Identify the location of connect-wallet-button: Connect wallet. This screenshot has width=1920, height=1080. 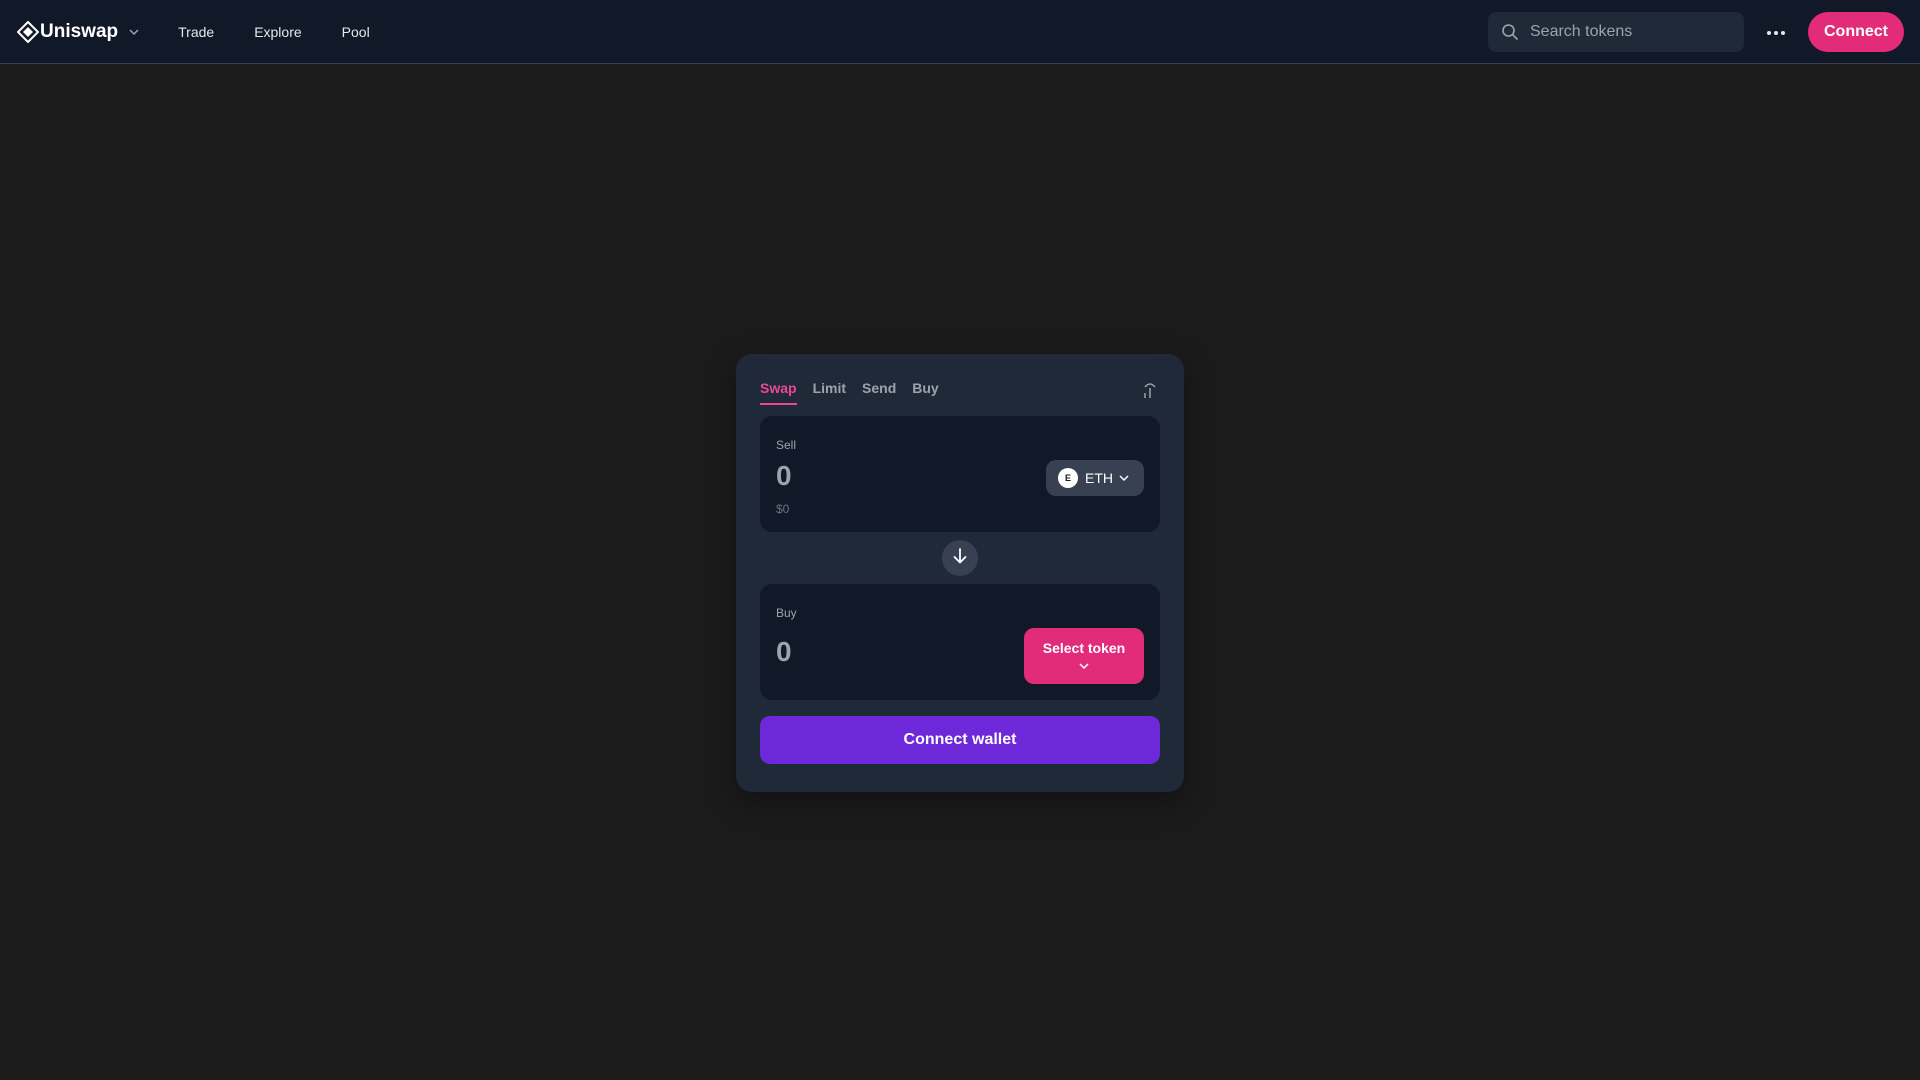
(960, 740).